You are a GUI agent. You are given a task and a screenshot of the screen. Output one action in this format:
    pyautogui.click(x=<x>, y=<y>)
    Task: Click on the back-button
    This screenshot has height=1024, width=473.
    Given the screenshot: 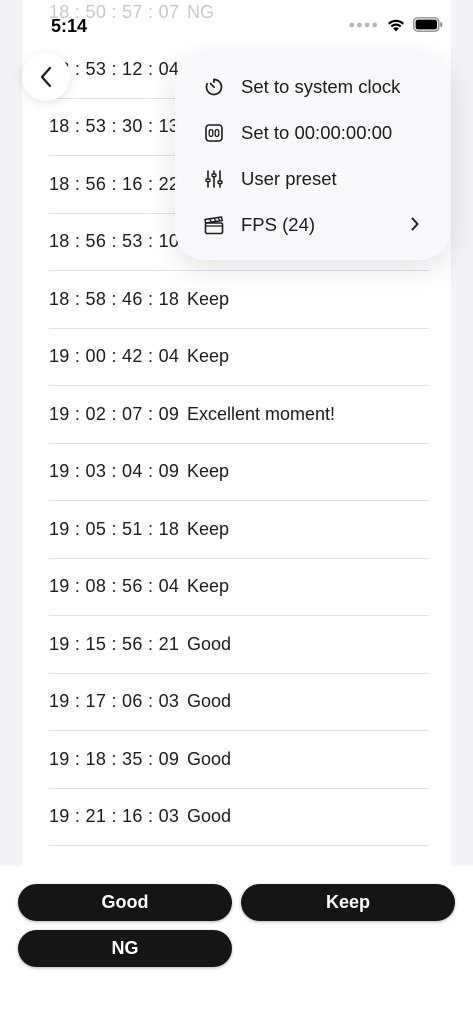 What is the action you would take?
    pyautogui.click(x=46, y=77)
    